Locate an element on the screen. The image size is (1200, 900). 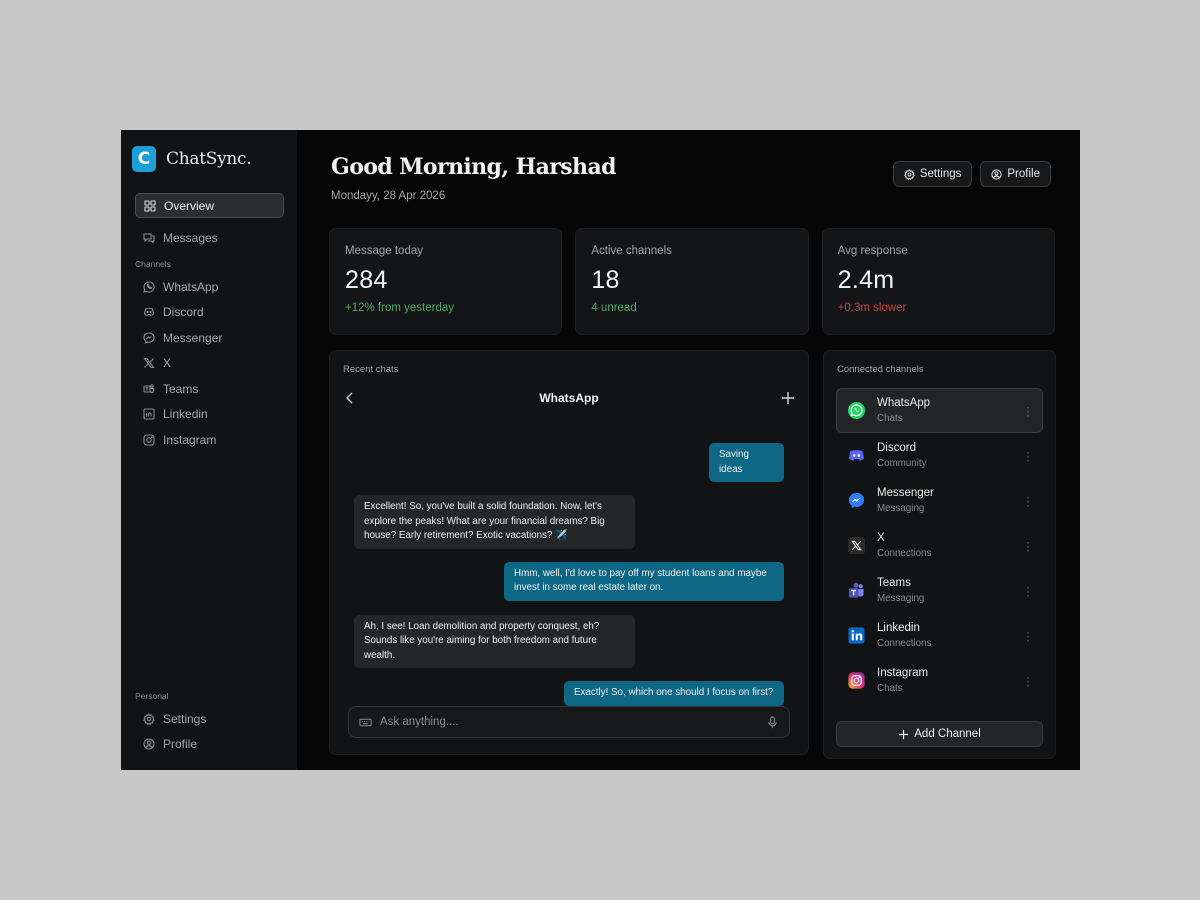
nav-item-messages: Messages is located at coordinates (209, 237).